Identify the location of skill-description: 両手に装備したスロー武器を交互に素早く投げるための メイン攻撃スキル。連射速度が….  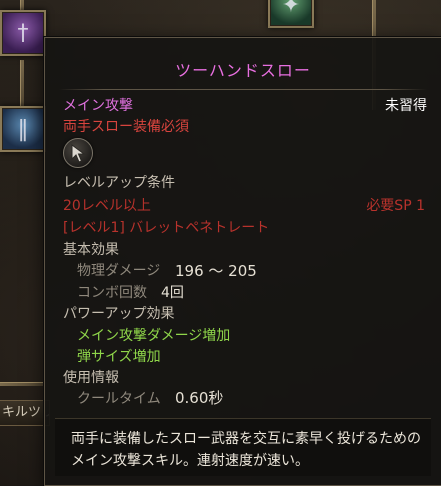
(243, 447).